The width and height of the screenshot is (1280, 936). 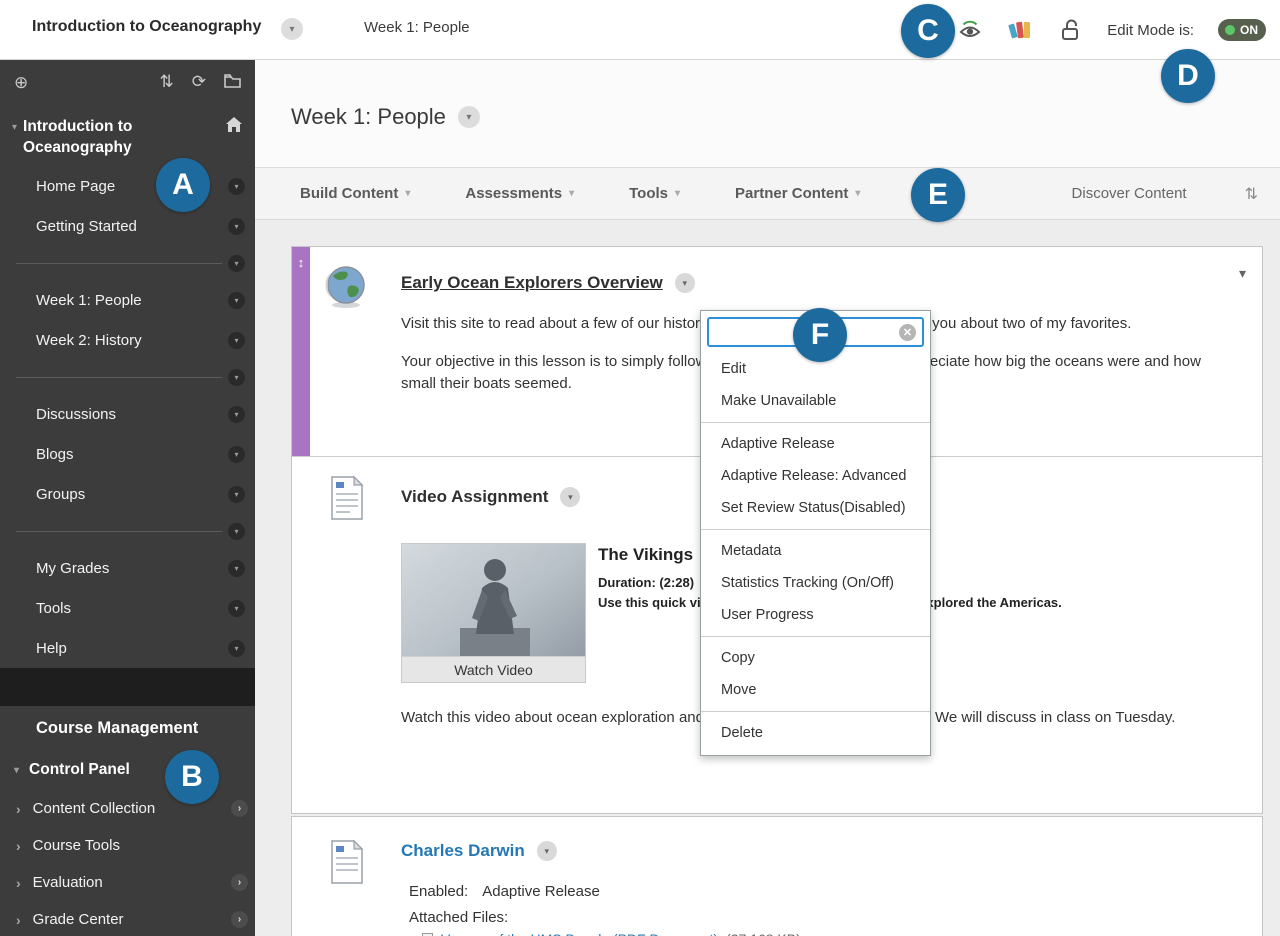 I want to click on edit-mode-toggle: ON, so click(x=1242, y=30).